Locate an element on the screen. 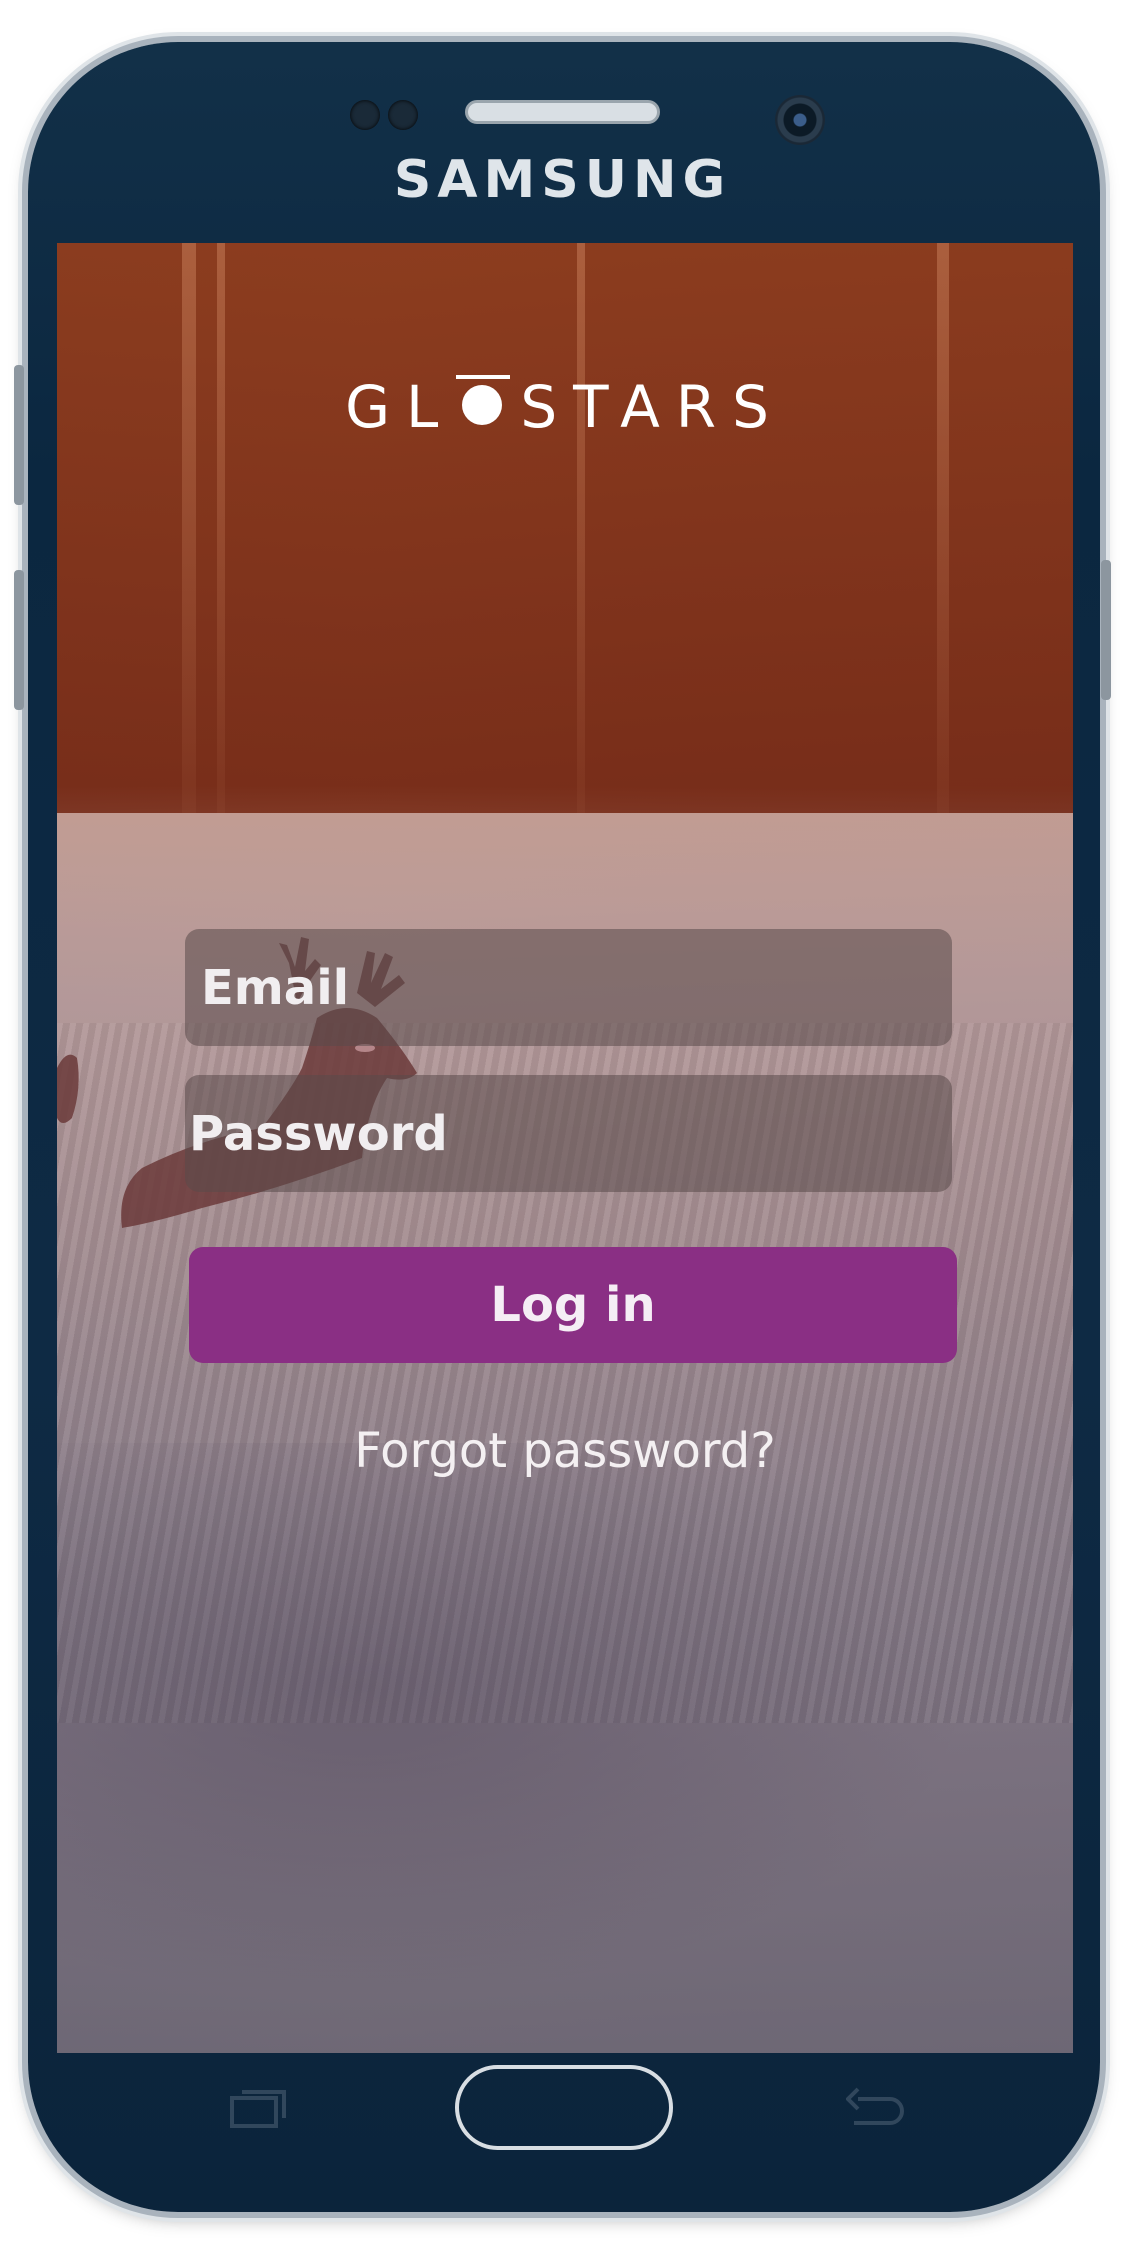 The width and height of the screenshot is (1125, 2250). email-placeholder: Email is located at coordinates (275, 987).